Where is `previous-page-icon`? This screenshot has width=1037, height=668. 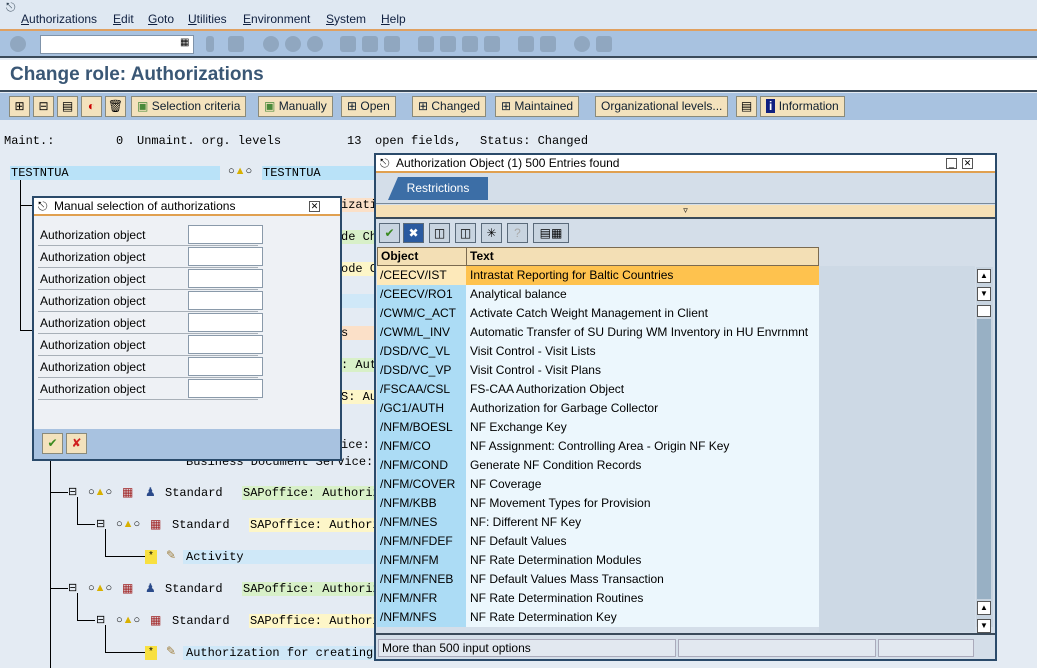
previous-page-icon is located at coordinates (448, 44).